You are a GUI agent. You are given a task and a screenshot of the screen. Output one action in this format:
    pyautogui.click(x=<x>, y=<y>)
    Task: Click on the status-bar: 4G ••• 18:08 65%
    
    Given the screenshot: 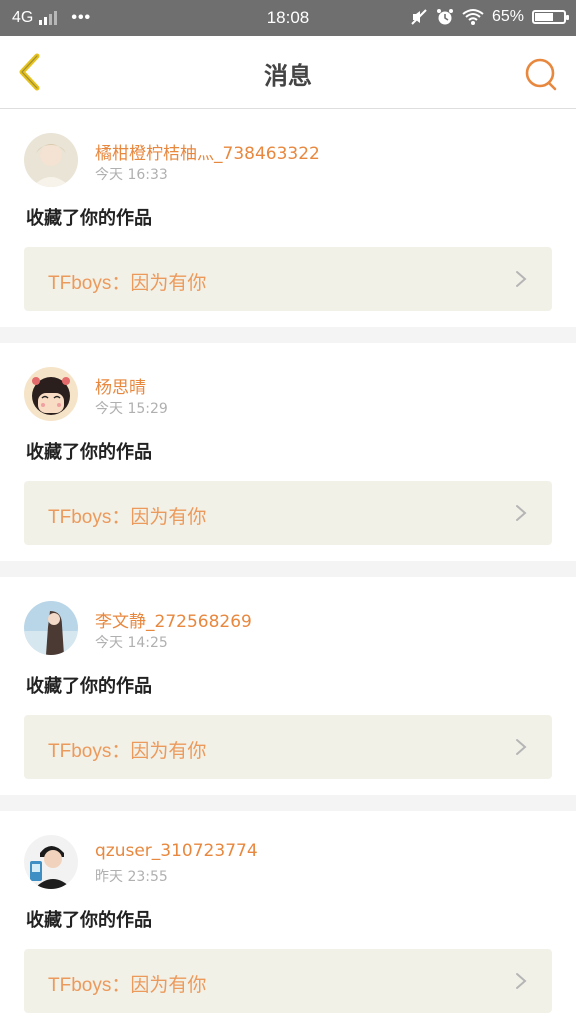 What is the action you would take?
    pyautogui.click(x=288, y=18)
    